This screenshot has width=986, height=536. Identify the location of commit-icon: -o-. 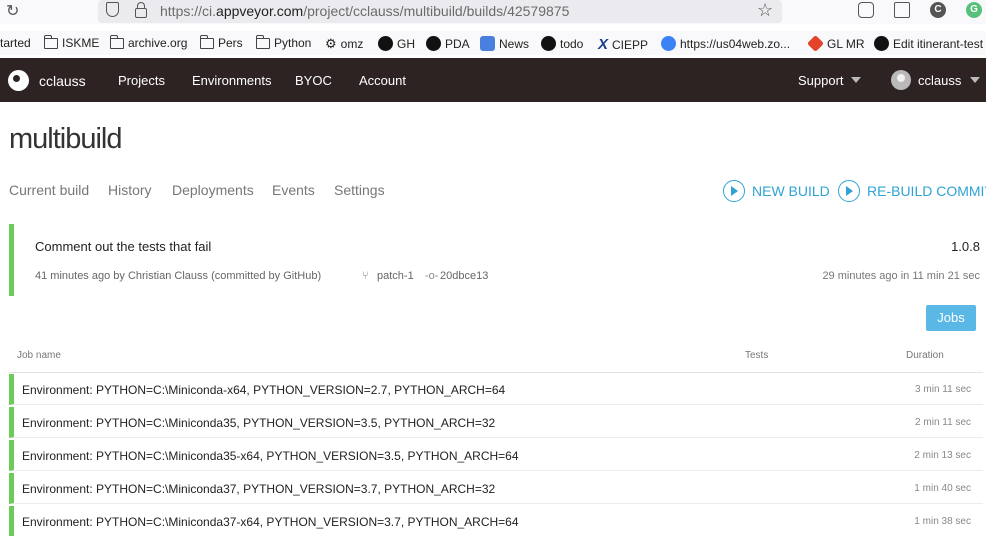
(432, 276).